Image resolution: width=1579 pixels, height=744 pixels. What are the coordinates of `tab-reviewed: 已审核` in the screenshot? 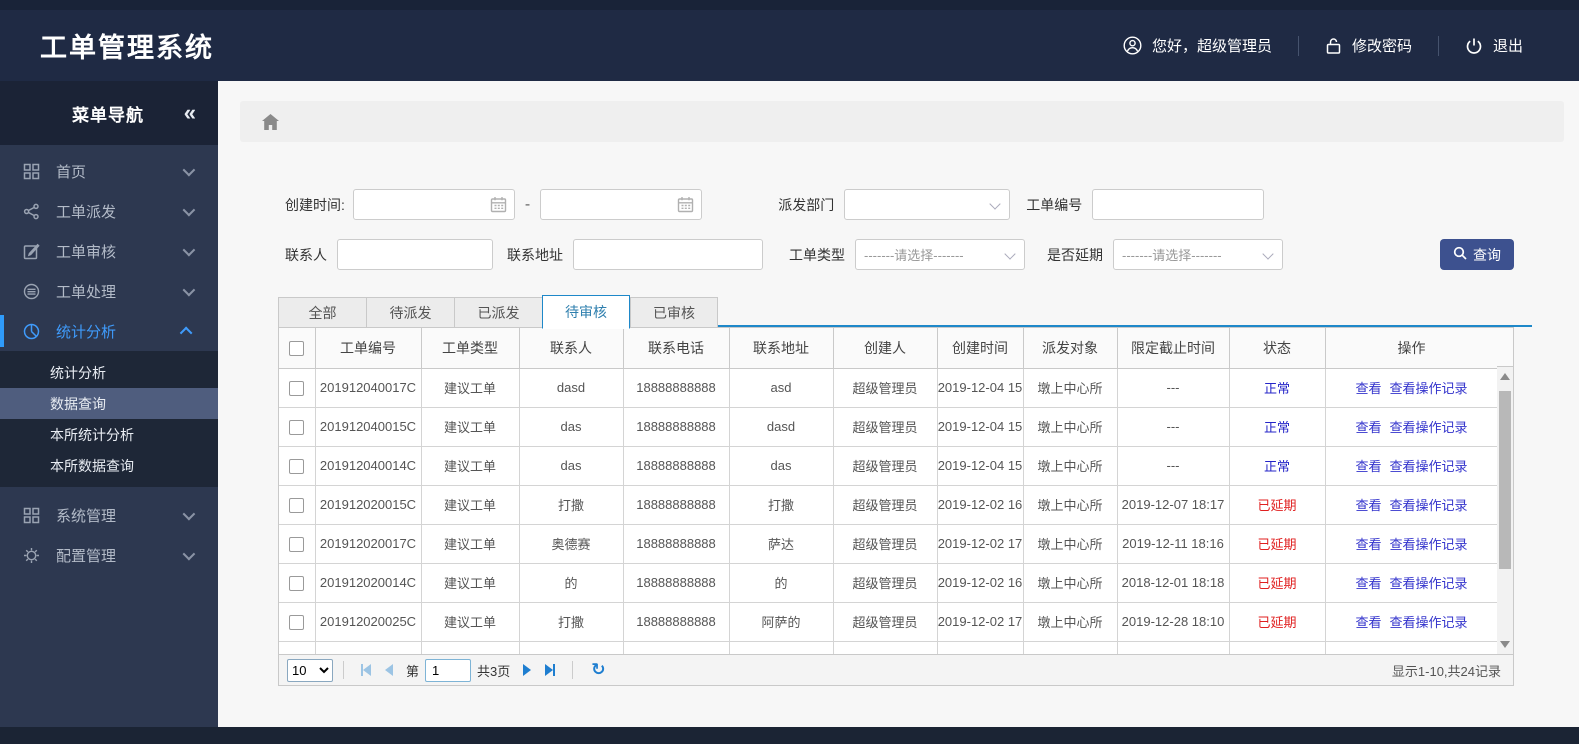 It's located at (674, 312).